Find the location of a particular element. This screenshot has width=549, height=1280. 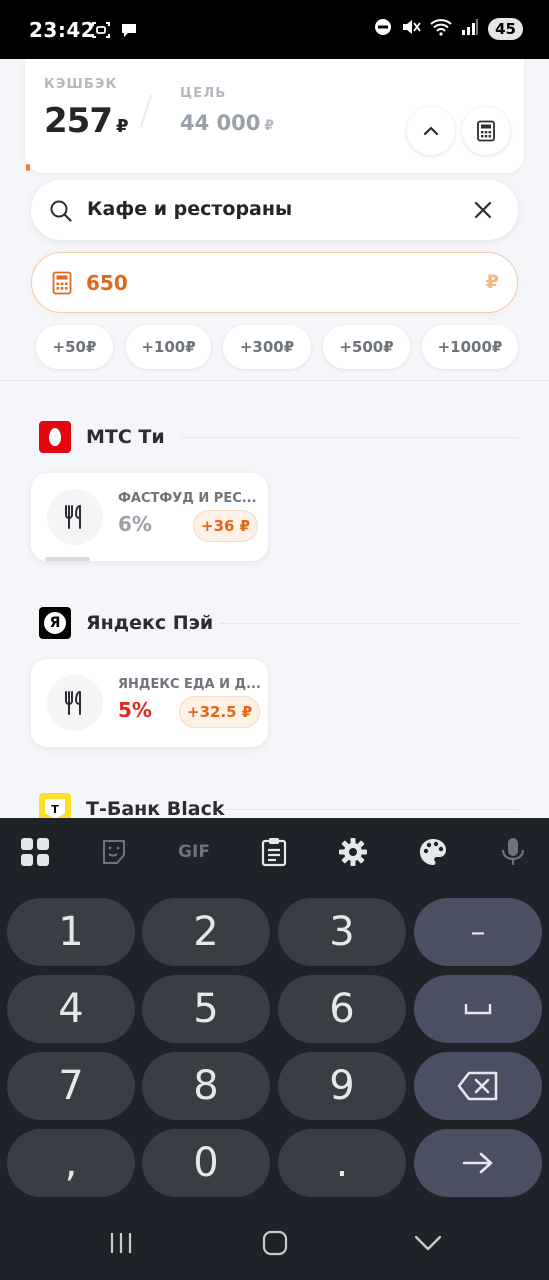

status-right-icons: 45 is located at coordinates (448, 29).